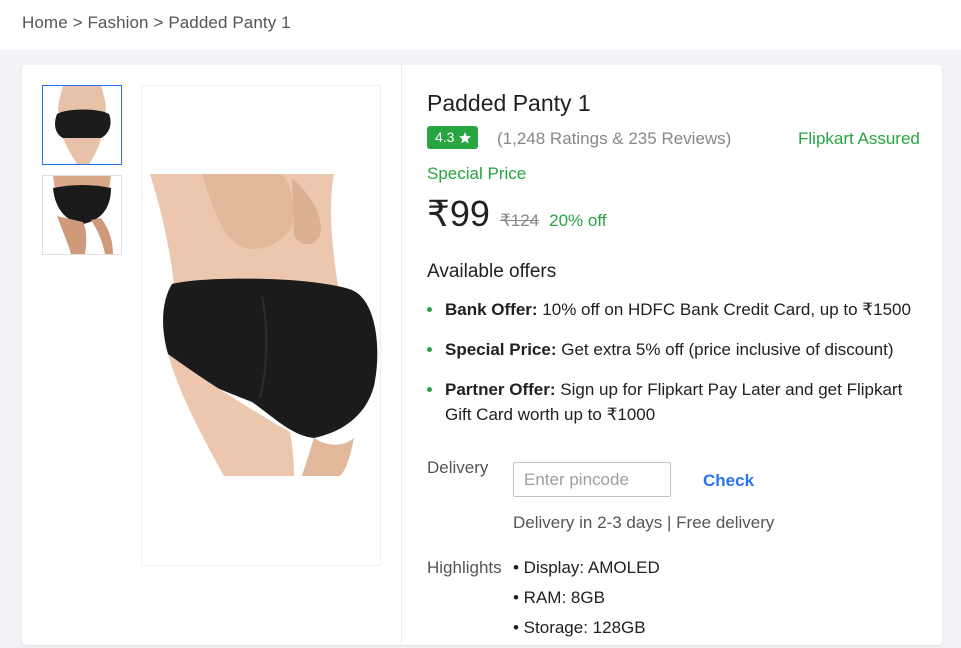  I want to click on offers-heading: Available offers, so click(492, 271).